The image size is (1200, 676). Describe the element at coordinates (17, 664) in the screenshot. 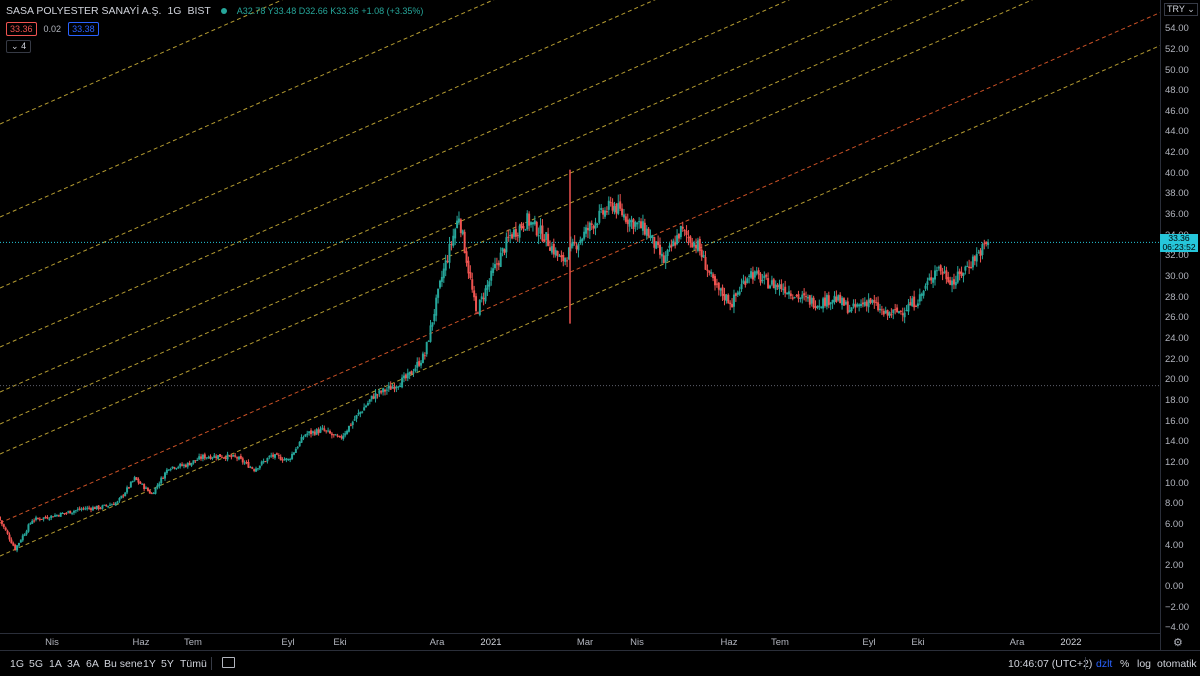

I see `range-1g: 1G` at that location.